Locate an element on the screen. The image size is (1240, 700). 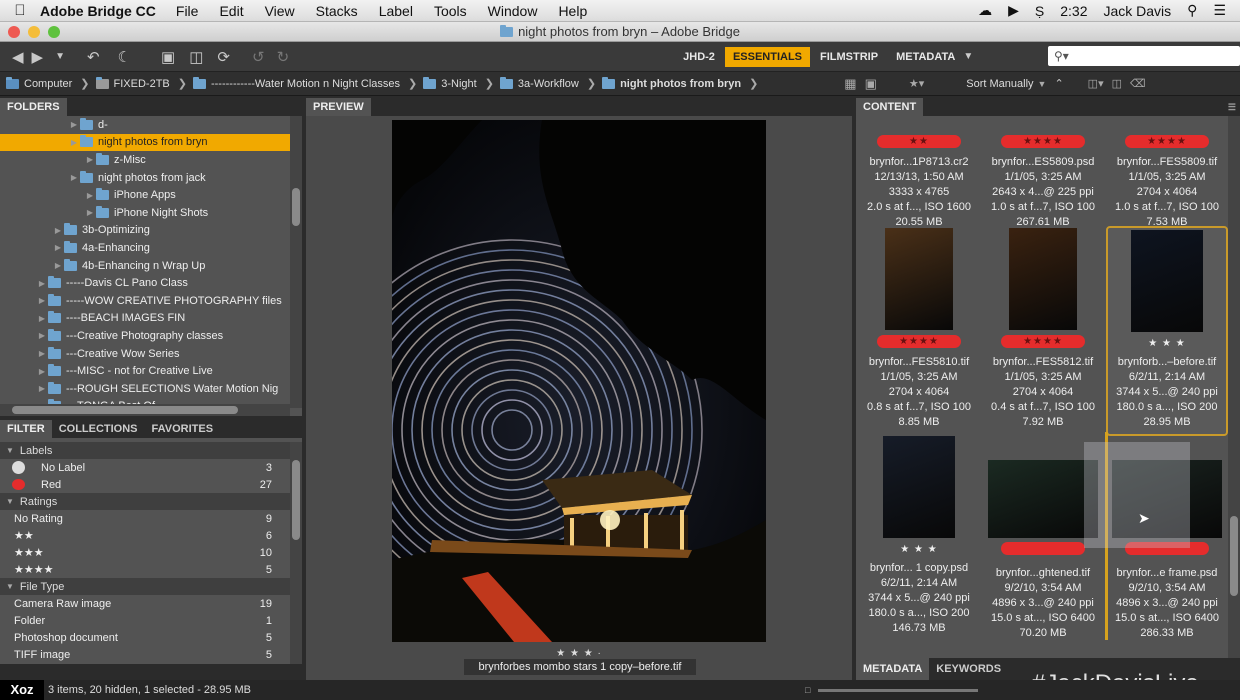
folder-tree-item: ▶ 4b-Enhancing n Wrap Up is located at coordinates (145, 266).